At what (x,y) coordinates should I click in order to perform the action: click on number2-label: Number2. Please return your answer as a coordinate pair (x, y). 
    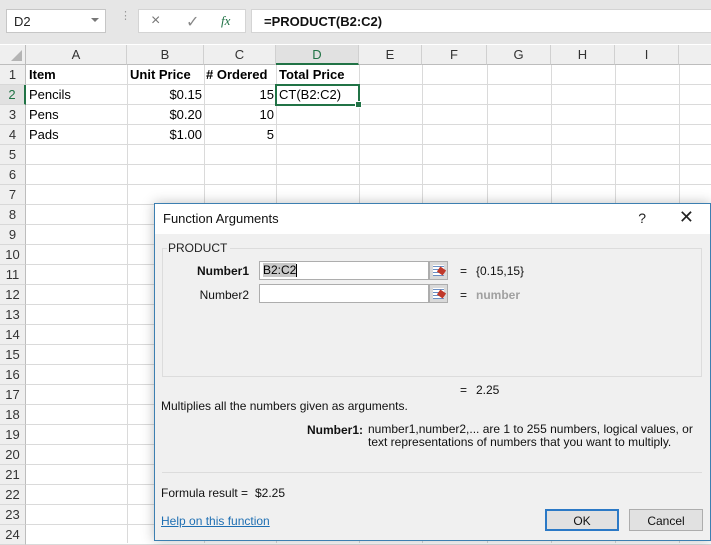
    Looking at the image, I should click on (224, 295).